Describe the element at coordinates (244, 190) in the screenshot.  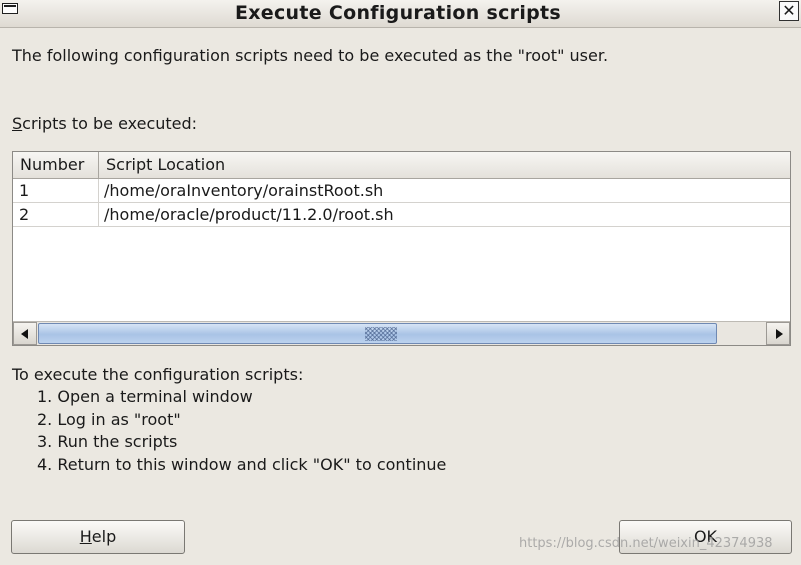
I see `cell-script-location: /home/oraInventory/orainstRoot.sh` at that location.